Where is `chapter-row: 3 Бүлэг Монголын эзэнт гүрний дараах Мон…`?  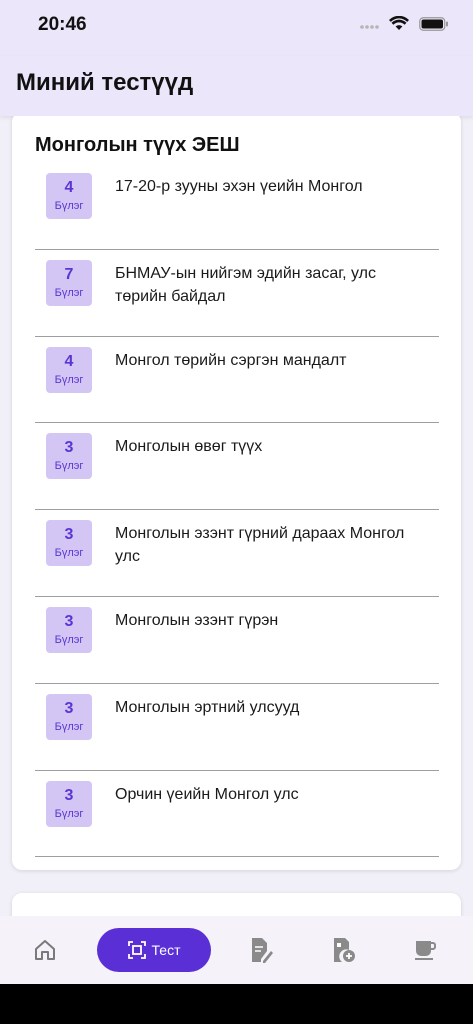
chapter-row: 3 Бүлэг Монголын эзэнт гүрний дараах Мон… is located at coordinates (237, 553).